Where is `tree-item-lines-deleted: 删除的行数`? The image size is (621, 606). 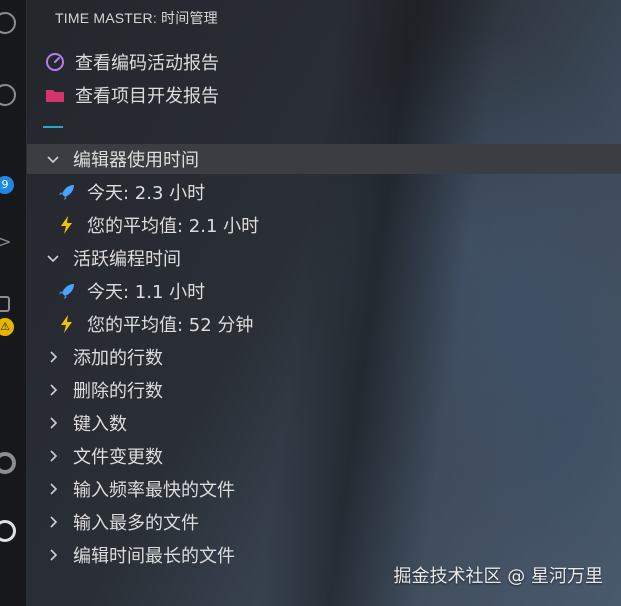 tree-item-lines-deleted: 删除的行数 is located at coordinates (324, 390).